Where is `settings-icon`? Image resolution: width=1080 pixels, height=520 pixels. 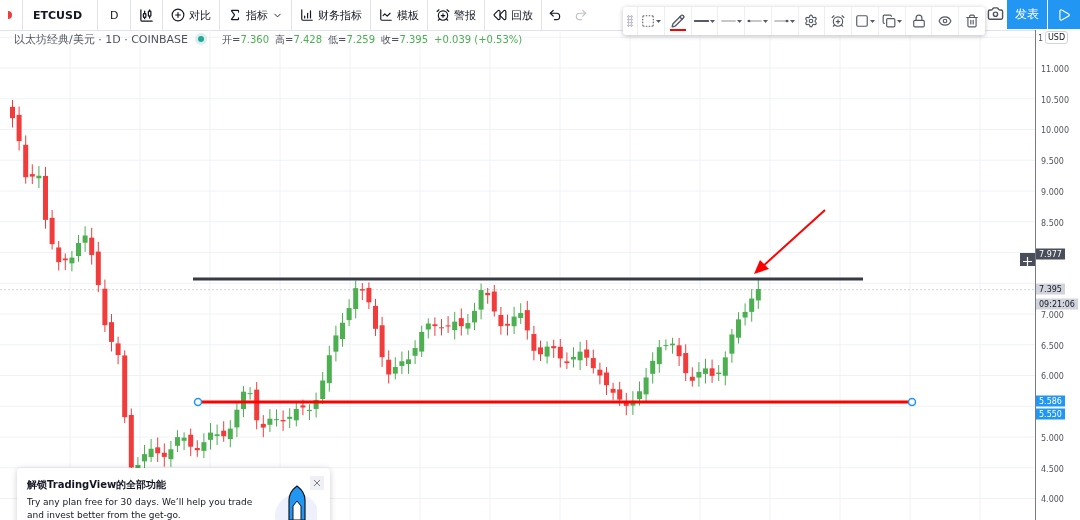
settings-icon is located at coordinates (811, 21).